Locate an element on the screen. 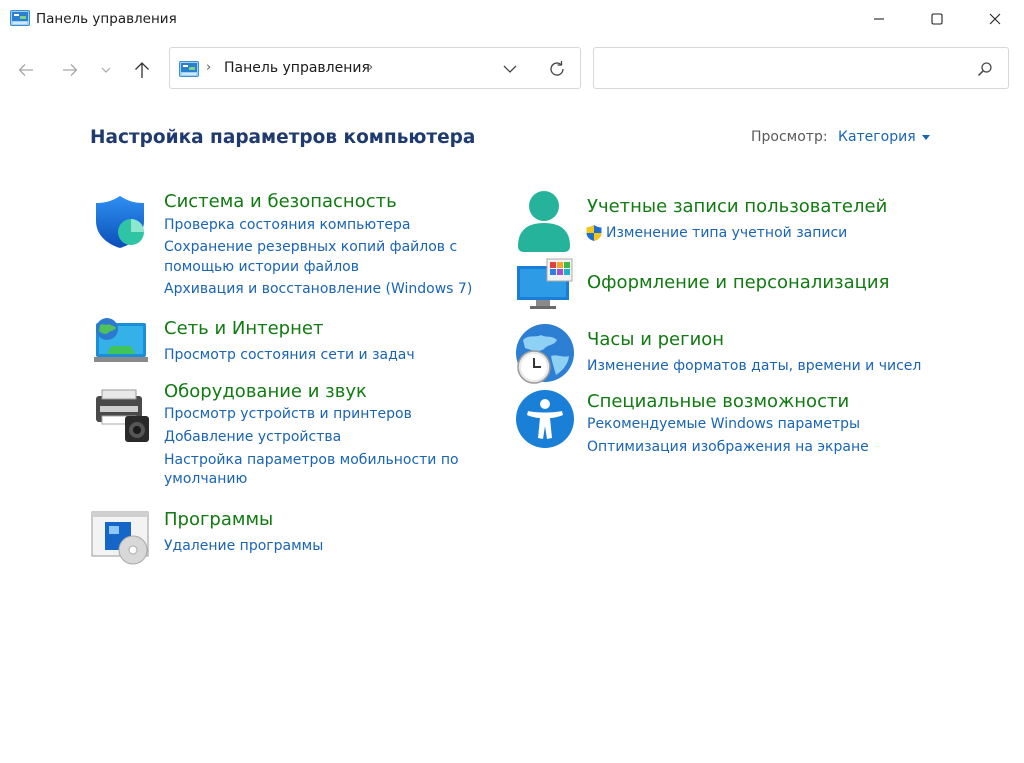 This screenshot has height=763, width=1024. category-title-programs: Программы is located at coordinates (218, 519).